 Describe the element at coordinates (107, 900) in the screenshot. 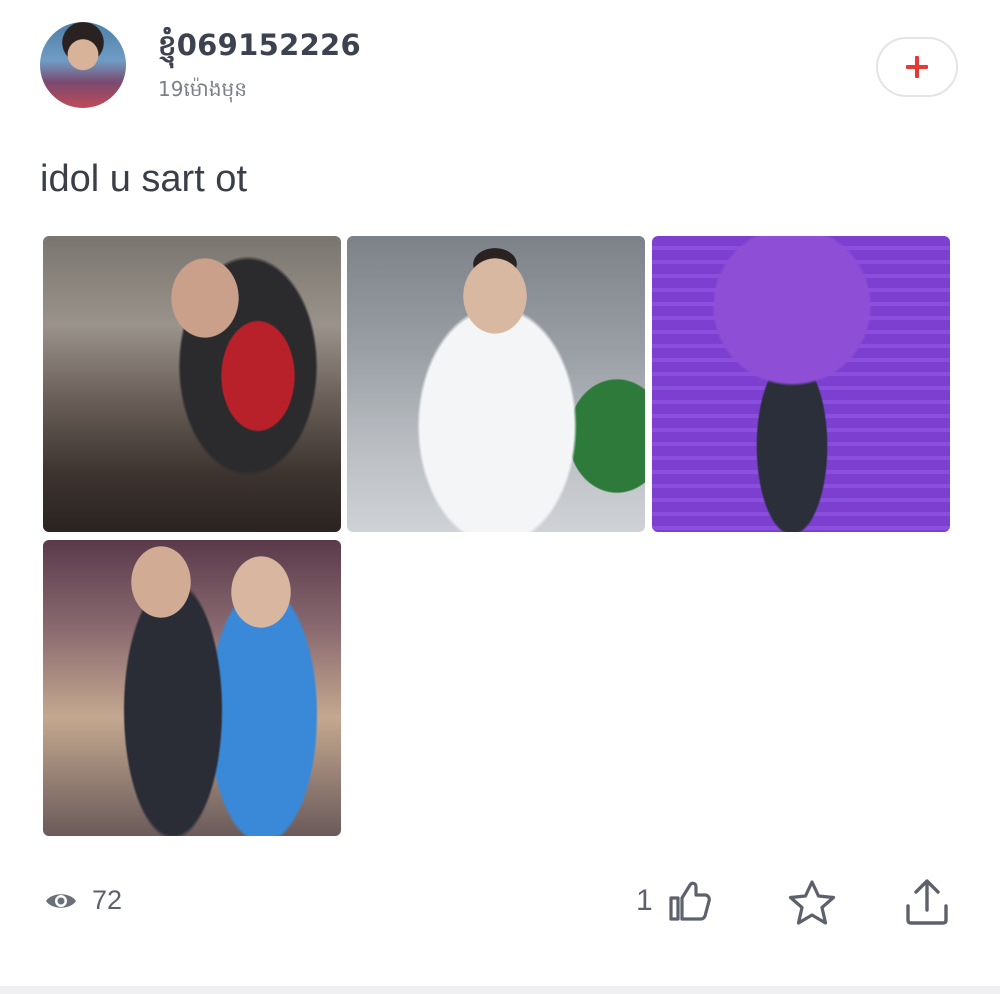

I see `views-count: 72` at that location.